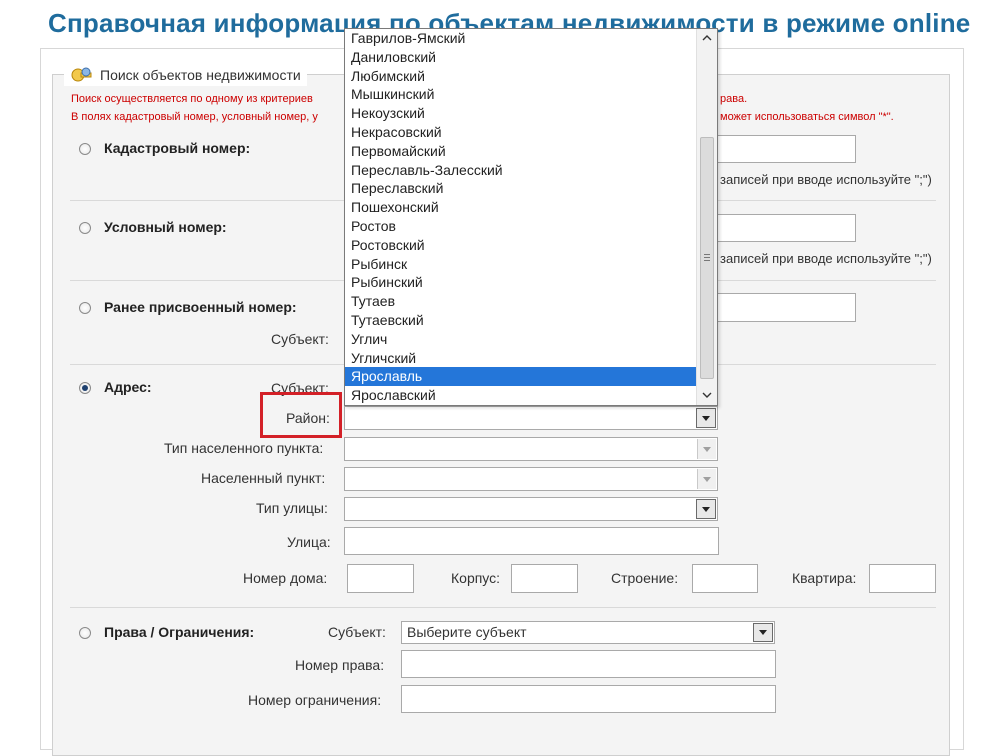  I want to click on street-type-label: Тип улицы:, so click(292, 508).